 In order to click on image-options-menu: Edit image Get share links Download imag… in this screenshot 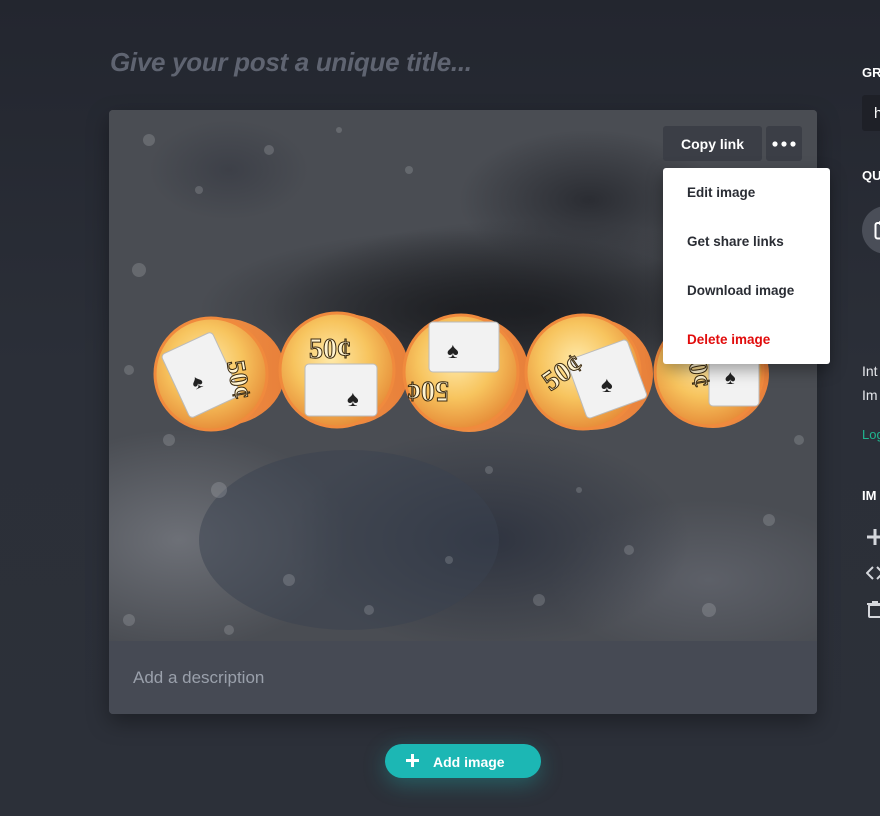, I will do `click(746, 266)`.